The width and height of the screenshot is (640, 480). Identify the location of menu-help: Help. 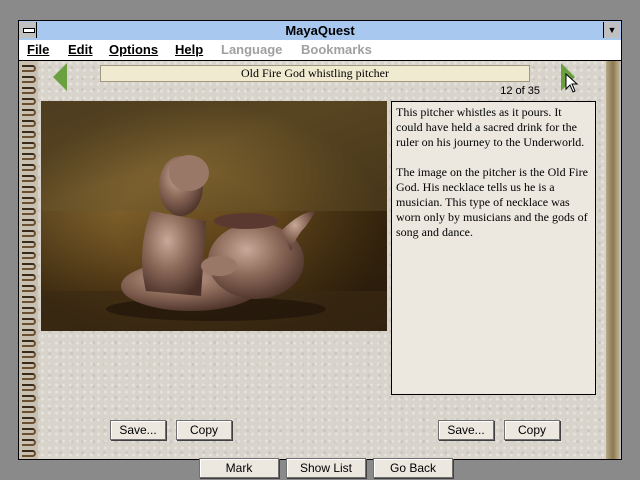
(189, 50).